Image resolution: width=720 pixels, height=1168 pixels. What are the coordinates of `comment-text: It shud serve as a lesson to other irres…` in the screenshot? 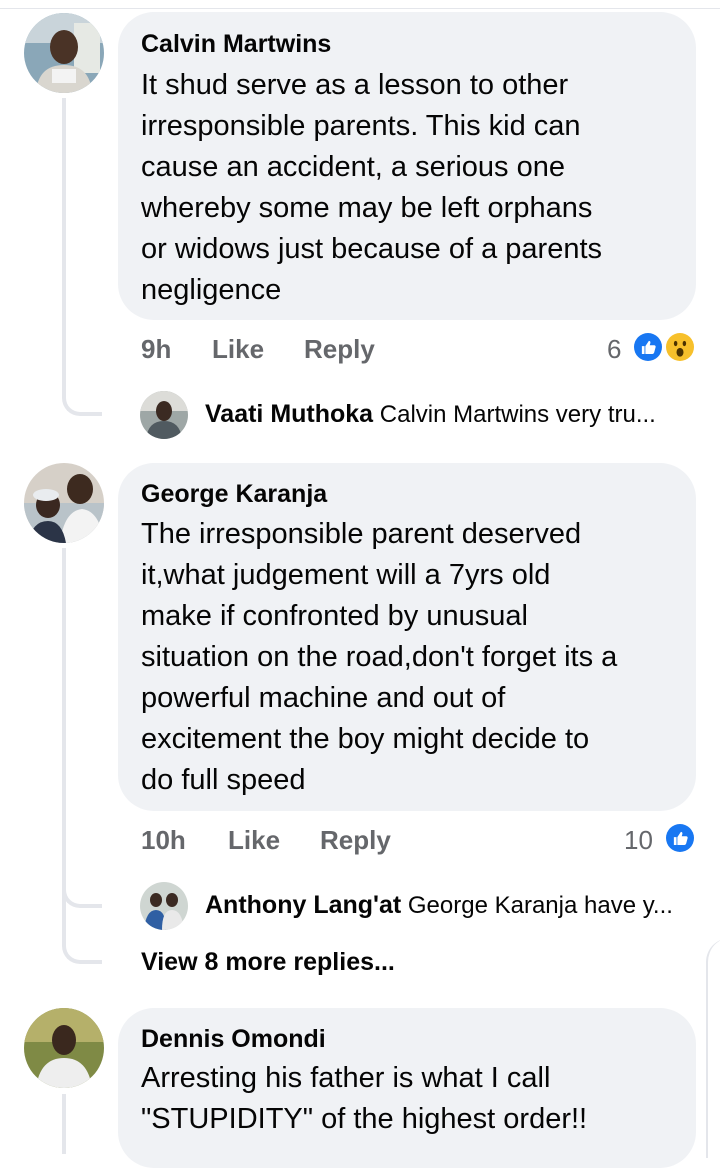 It's located at (372, 187).